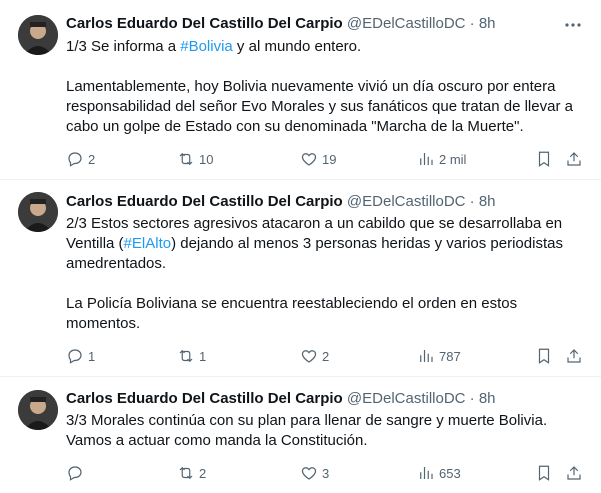 This screenshot has width=601, height=493. I want to click on views-count: 653, so click(450, 473).